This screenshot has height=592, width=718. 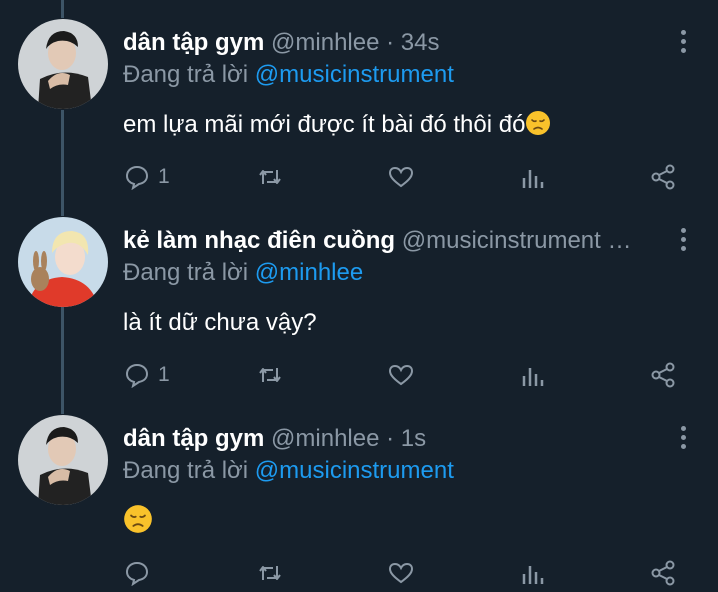 I want to click on tweet-text, so click(x=138, y=522).